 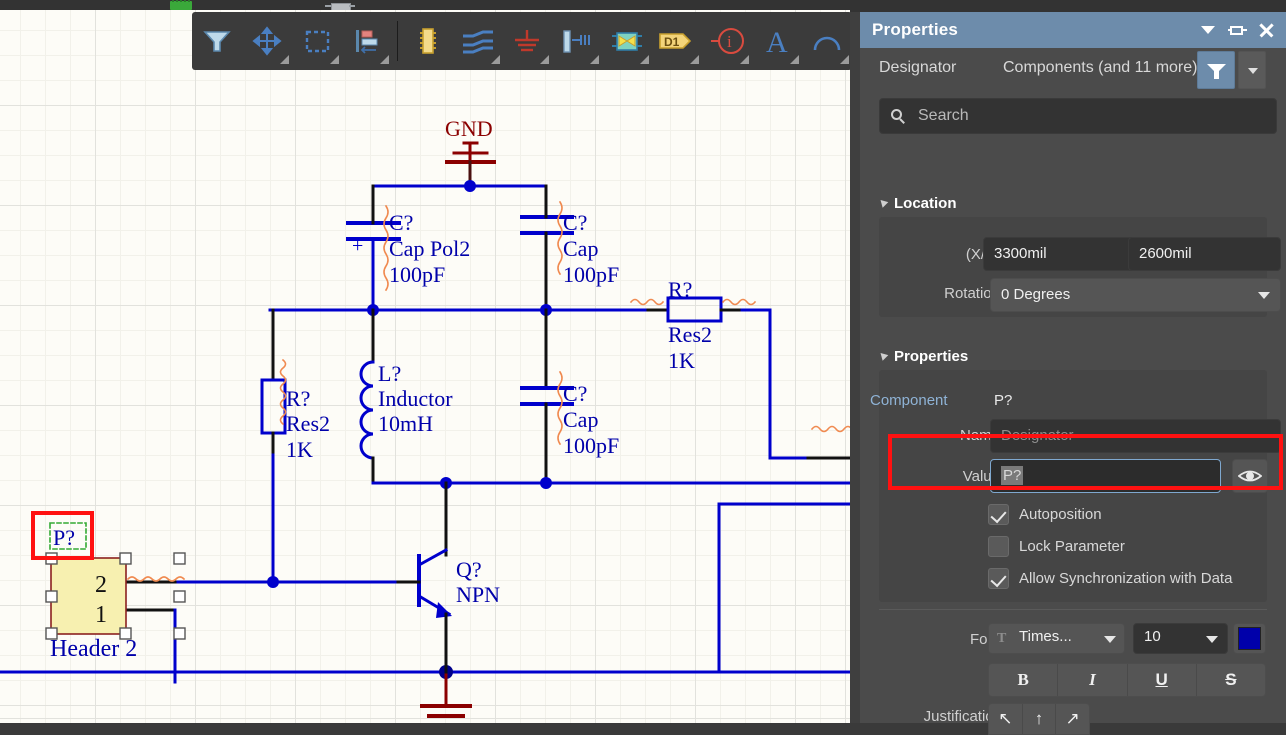 I want to click on funnel-icon, so click(x=217, y=41).